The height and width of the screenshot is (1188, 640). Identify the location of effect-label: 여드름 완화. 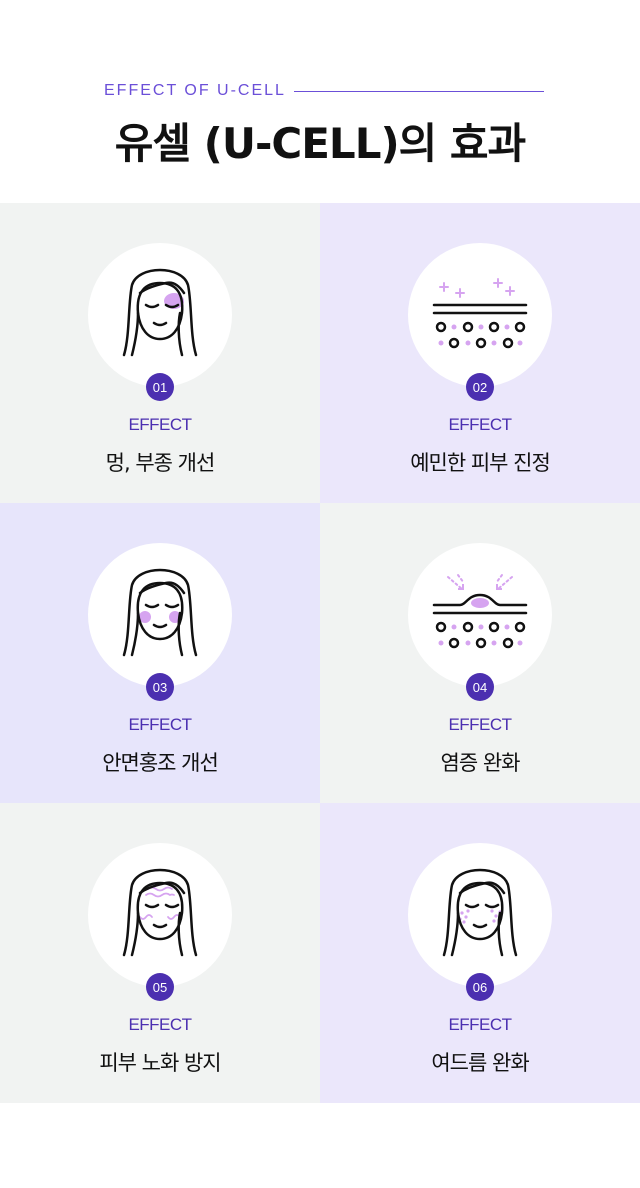
(480, 1063).